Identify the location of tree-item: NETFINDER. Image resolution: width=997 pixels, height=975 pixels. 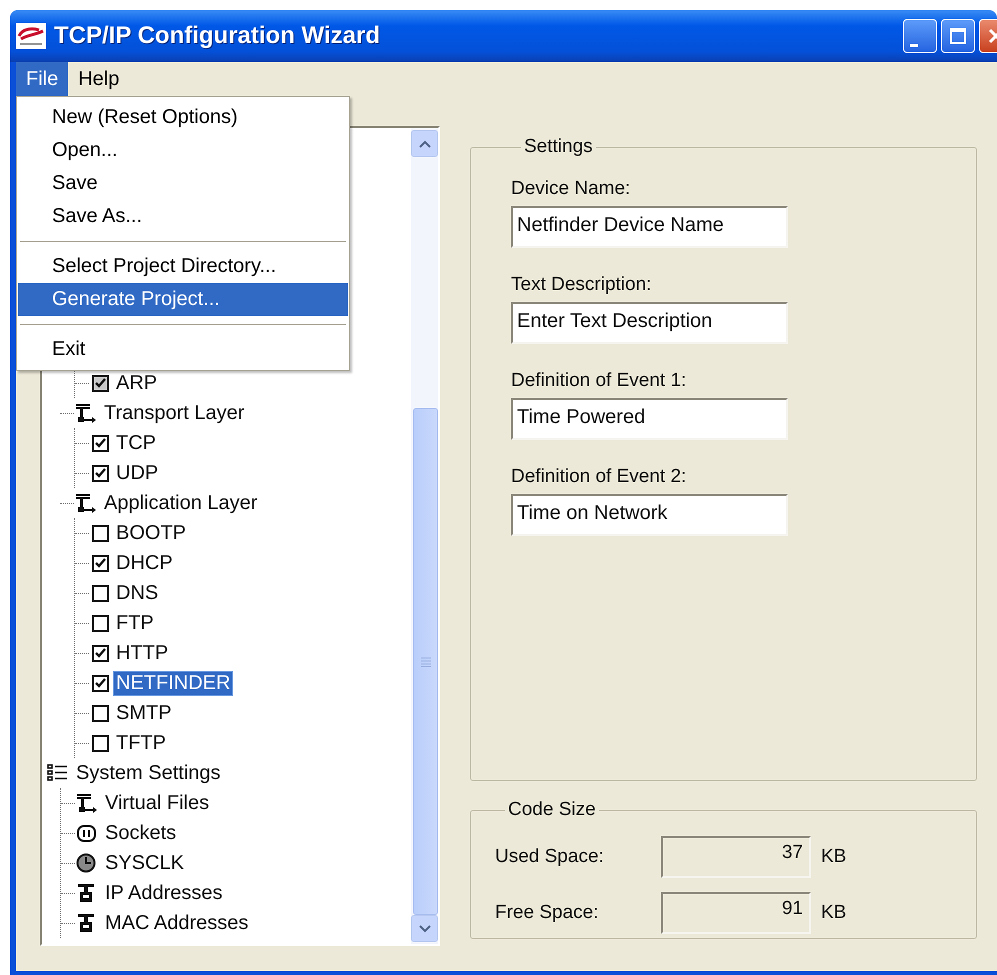
(173, 683).